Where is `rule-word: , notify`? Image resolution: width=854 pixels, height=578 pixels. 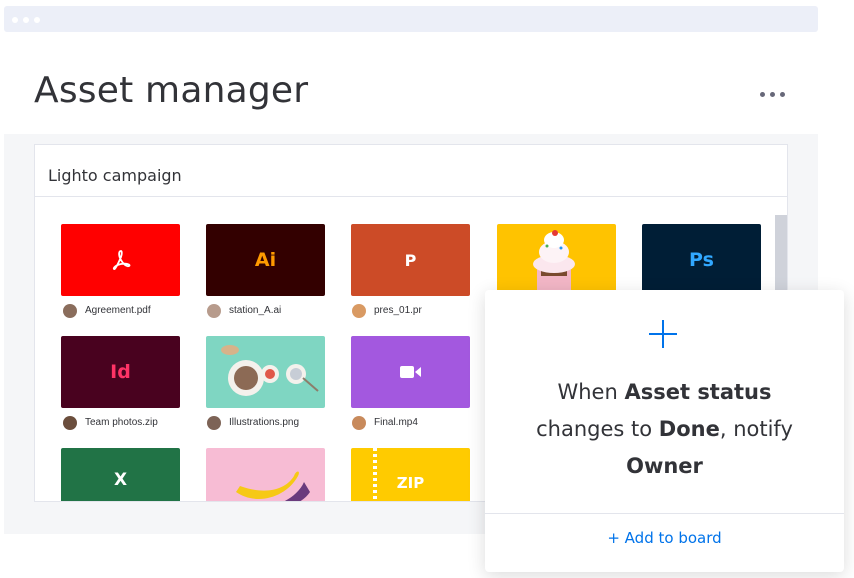 rule-word: , notify is located at coordinates (756, 429).